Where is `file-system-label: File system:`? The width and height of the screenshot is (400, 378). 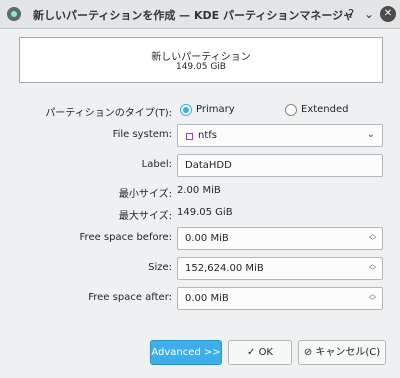
file-system-label: File system: is located at coordinates (142, 134).